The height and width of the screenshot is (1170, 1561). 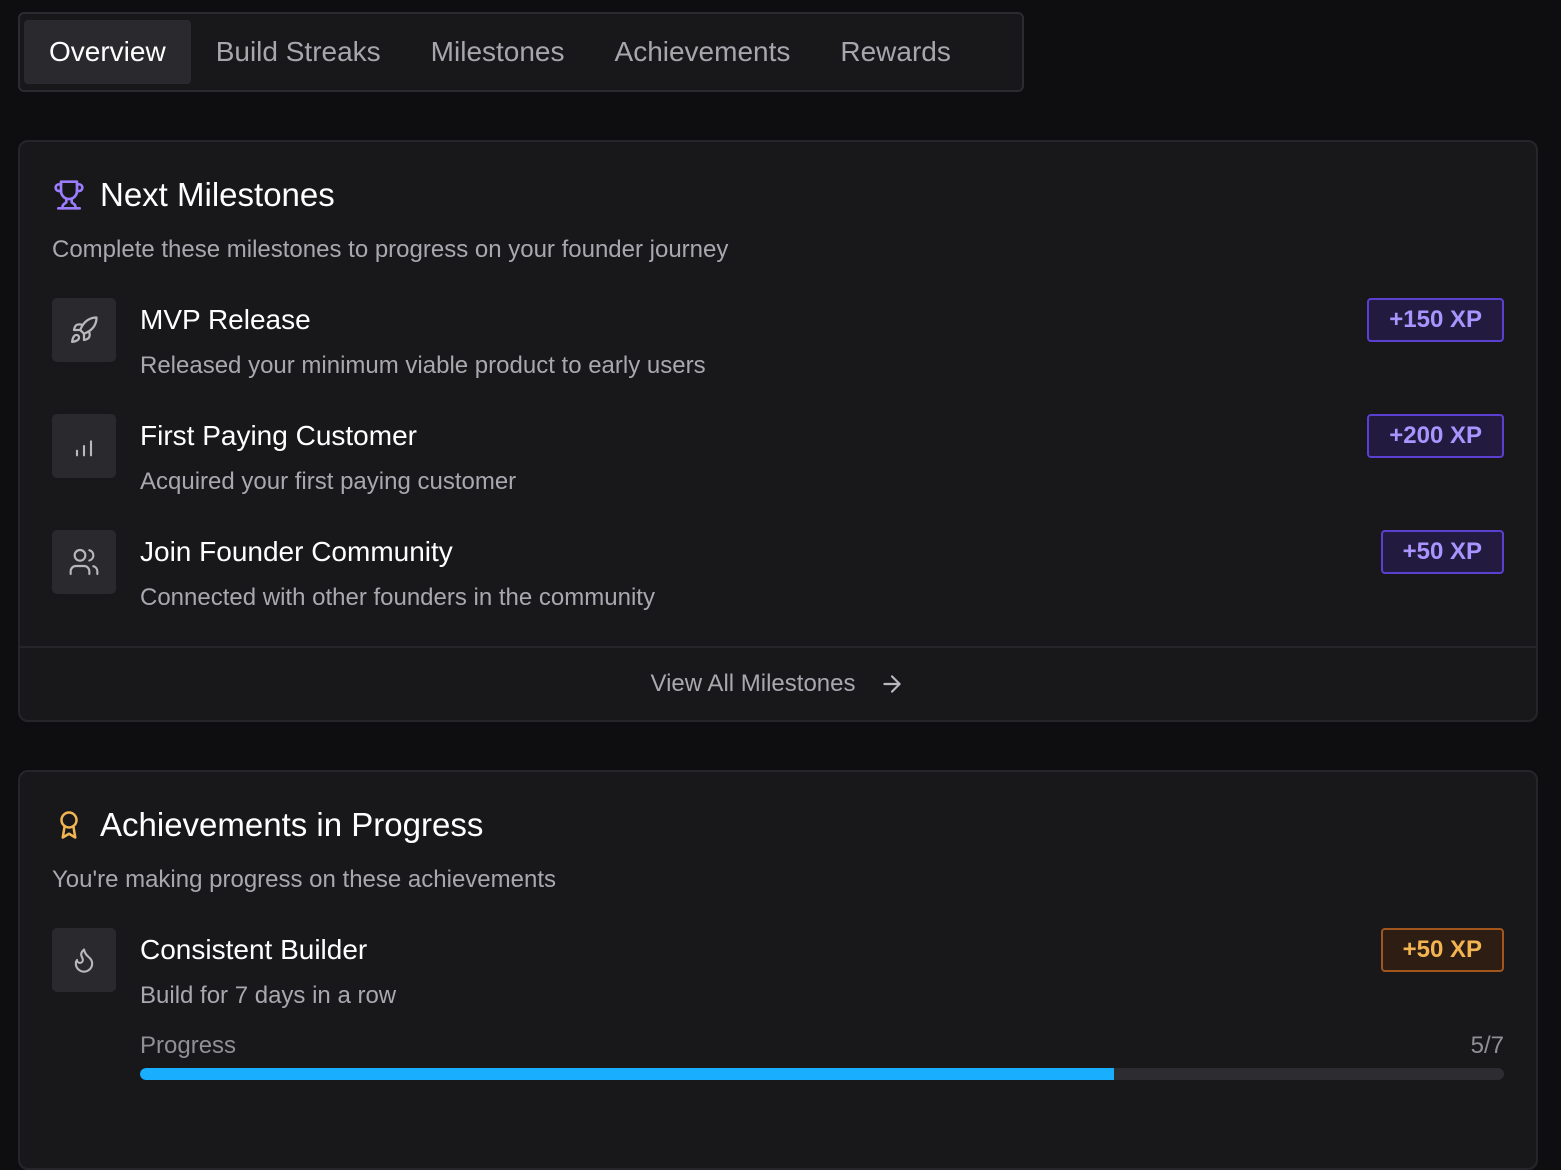 I want to click on arrow-right-icon, so click(x=892, y=684).